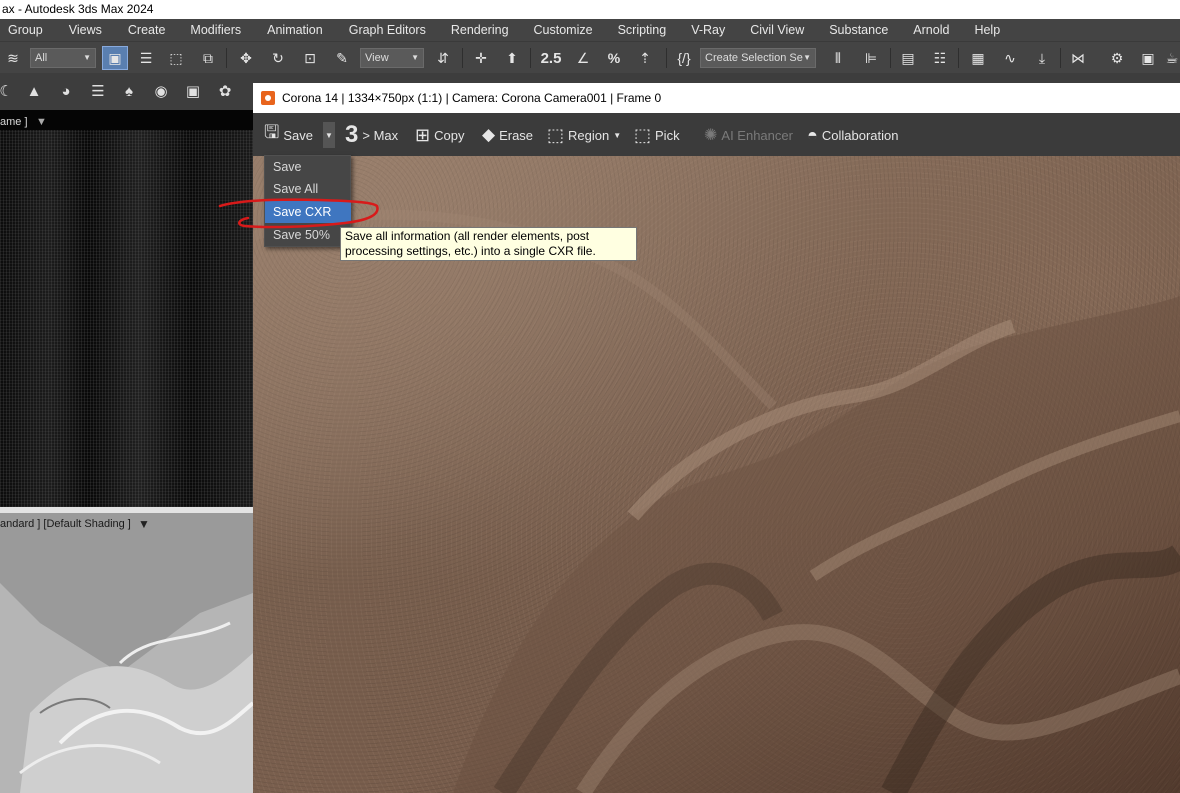 This screenshot has width=1180, height=793. What do you see at coordinates (852, 135) in the screenshot?
I see `collaboration-button: ◓ Collaboration` at bounding box center [852, 135].